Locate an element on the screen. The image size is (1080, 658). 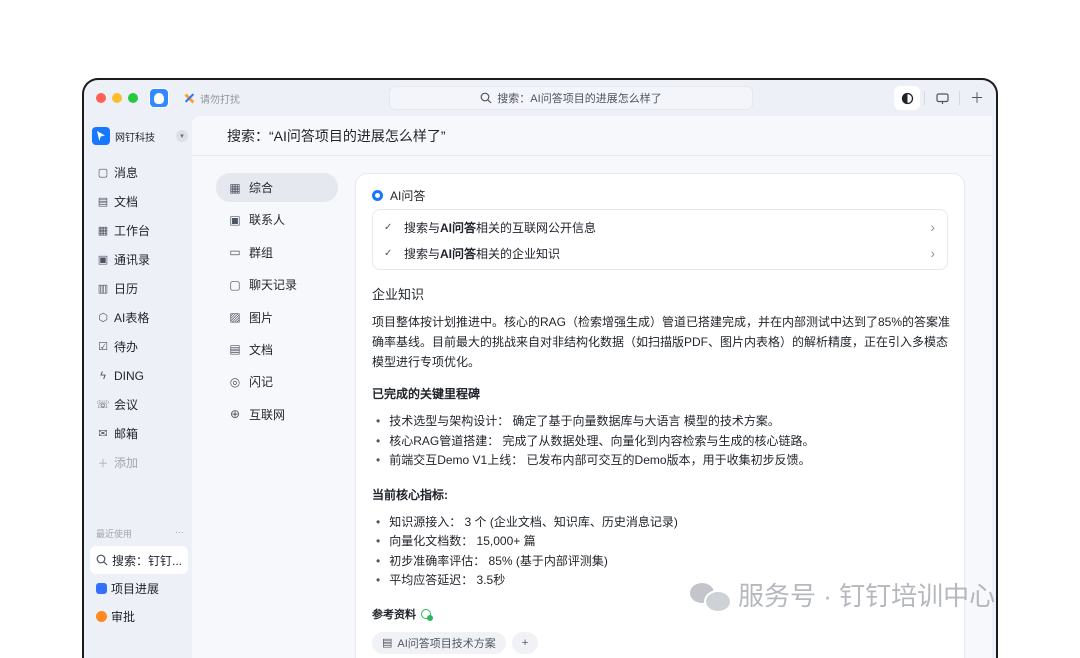
reference-list: ▤ AI问答项目技术方案 + is located at coordinates (662, 642).